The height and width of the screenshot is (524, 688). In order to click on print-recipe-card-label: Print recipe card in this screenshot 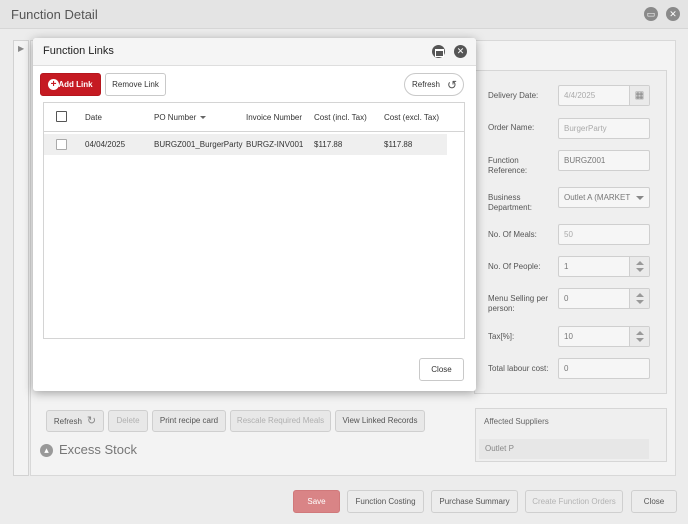, I will do `click(189, 420)`.